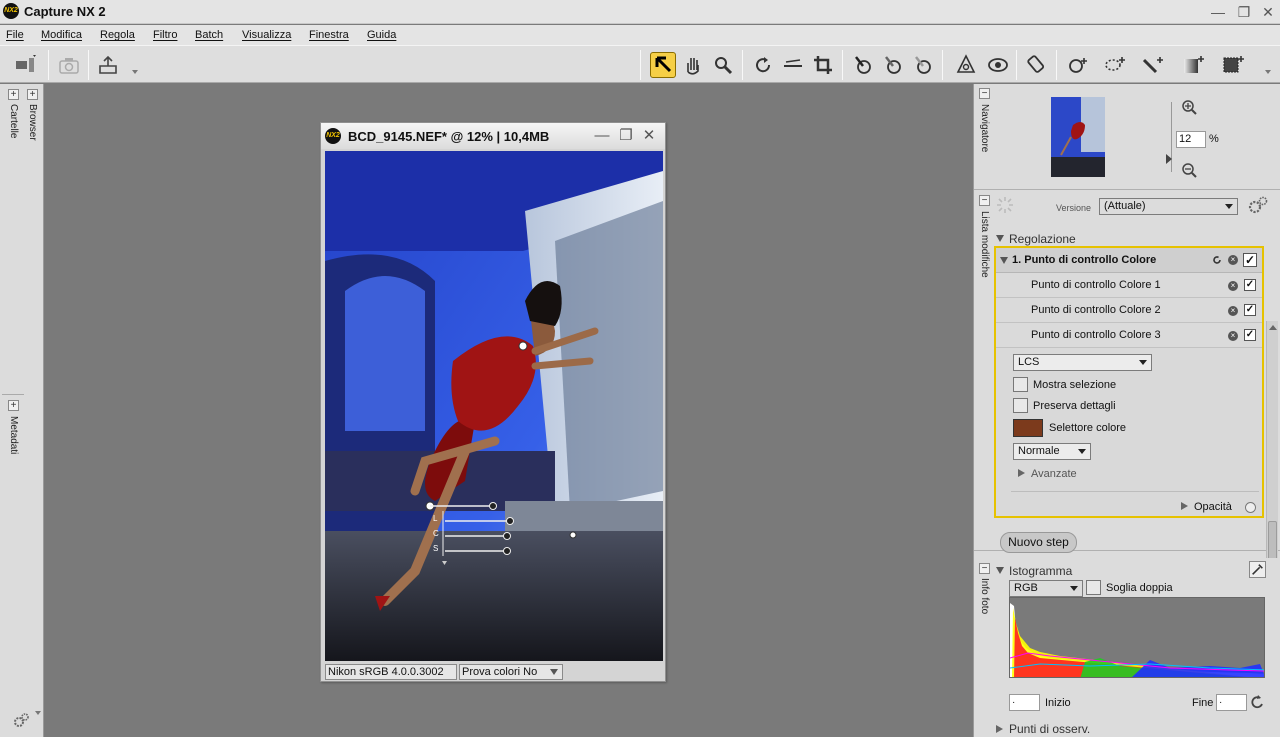 The width and height of the screenshot is (1280, 737). Describe the element at coordinates (1058, 703) in the screenshot. I see `start-label: Inizio` at that location.